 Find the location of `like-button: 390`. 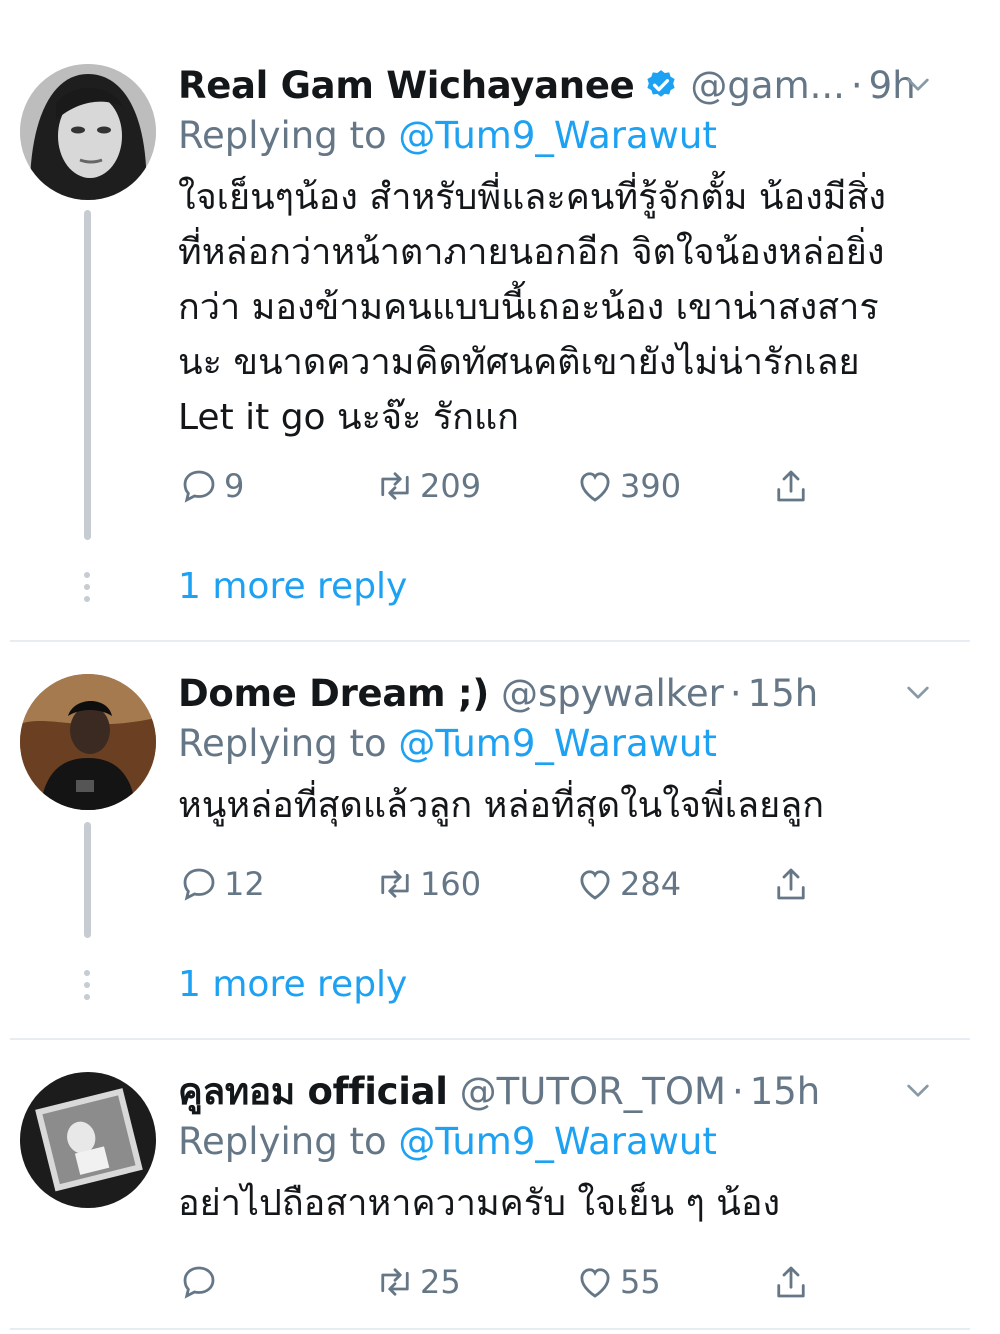

like-button: 390 is located at coordinates (627, 486).